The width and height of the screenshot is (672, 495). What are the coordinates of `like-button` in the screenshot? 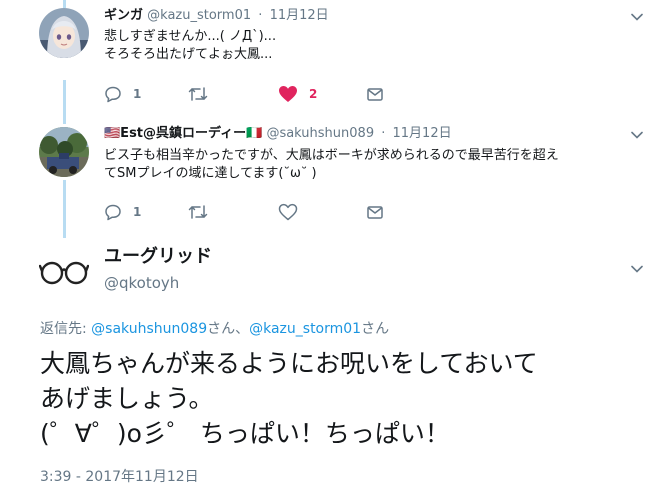 It's located at (293, 212).